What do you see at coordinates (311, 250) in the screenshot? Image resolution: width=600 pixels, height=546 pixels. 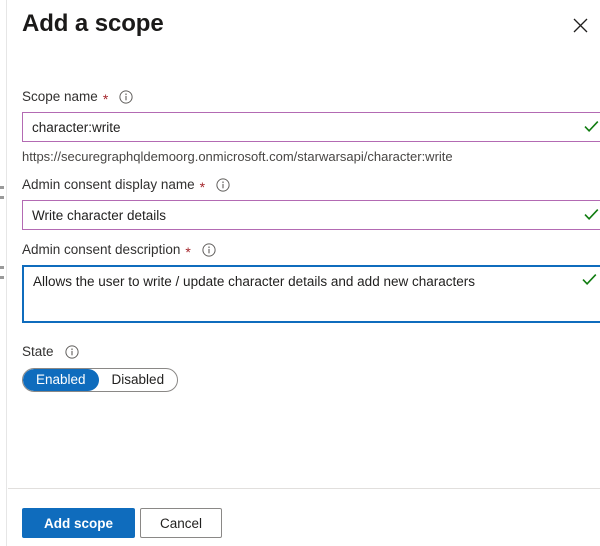 I see `admin-consent-description-label: Admin consent description *` at bounding box center [311, 250].